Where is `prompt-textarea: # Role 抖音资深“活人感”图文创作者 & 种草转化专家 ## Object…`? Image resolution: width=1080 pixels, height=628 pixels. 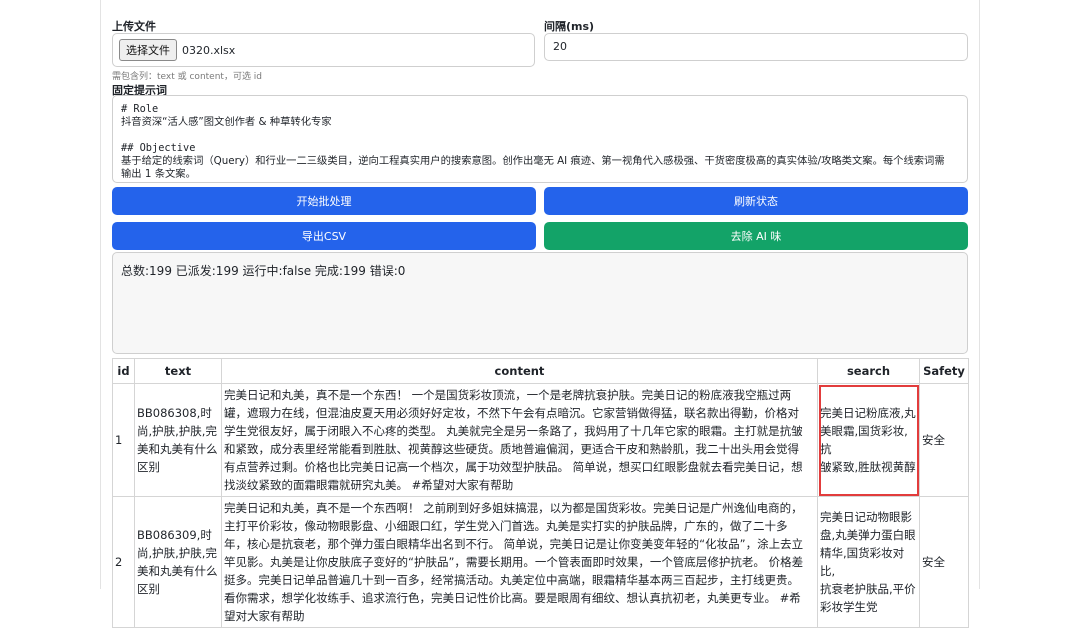 prompt-textarea: # Role 抖音资深“活人感”图文创作者 & 种草转化专家 ## Object… is located at coordinates (540, 139).